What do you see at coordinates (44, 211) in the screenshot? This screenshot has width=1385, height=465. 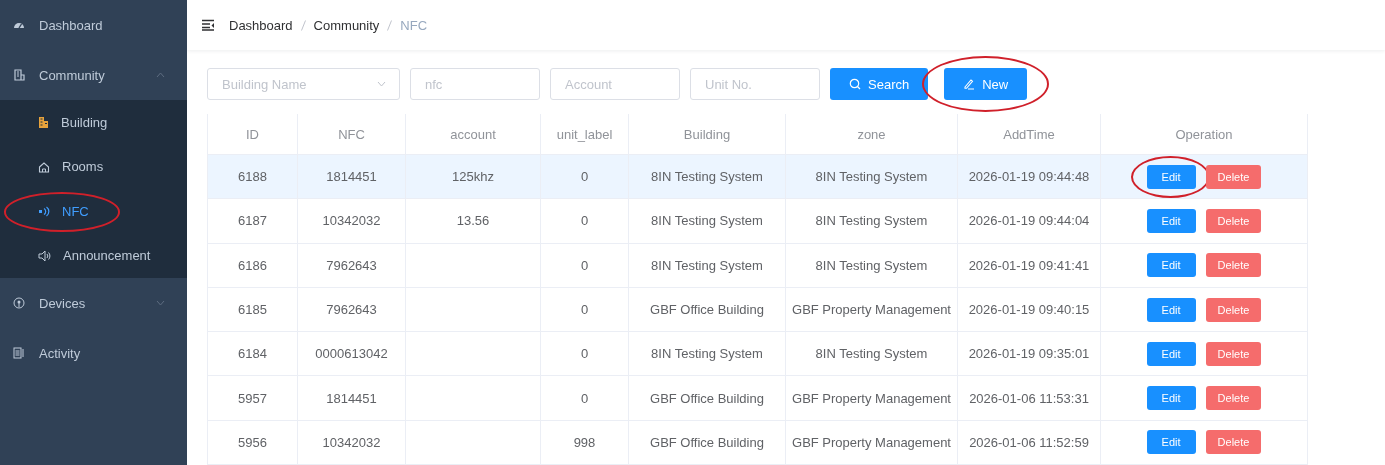 I see `signal-icon` at bounding box center [44, 211].